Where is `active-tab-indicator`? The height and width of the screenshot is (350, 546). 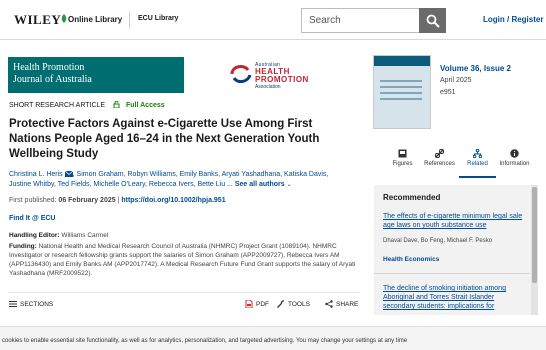 active-tab-indicator is located at coordinates (477, 177).